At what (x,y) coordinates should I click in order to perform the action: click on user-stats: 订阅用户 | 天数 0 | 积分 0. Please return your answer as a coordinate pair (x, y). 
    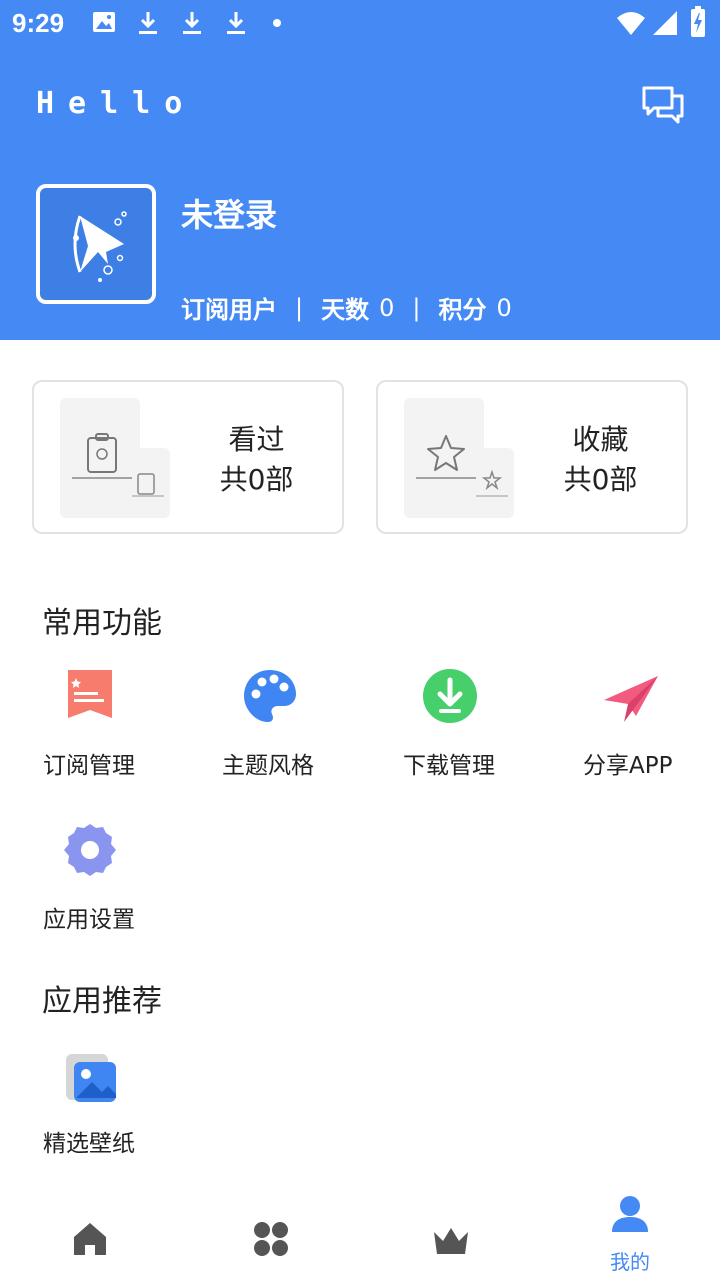
    Looking at the image, I should click on (346, 307).